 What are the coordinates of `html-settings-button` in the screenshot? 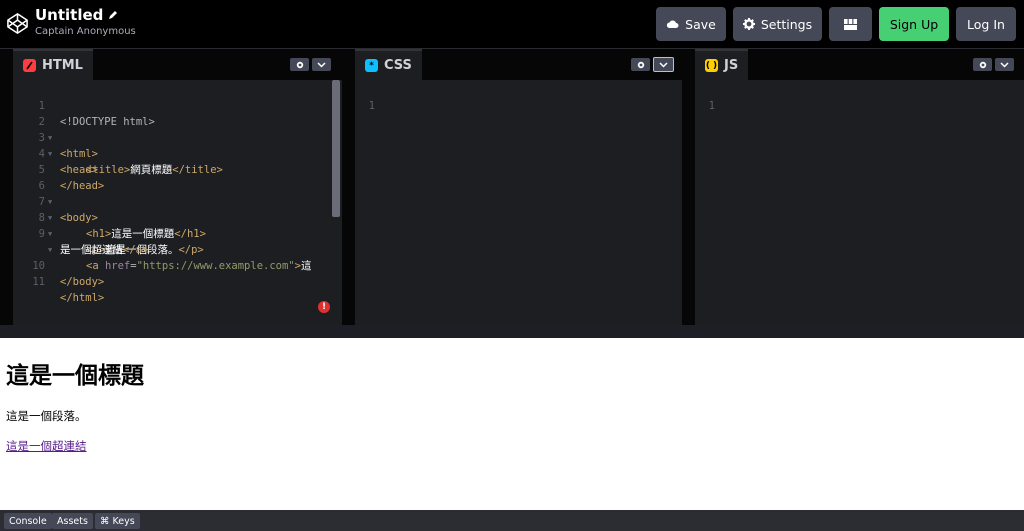 It's located at (299, 64).